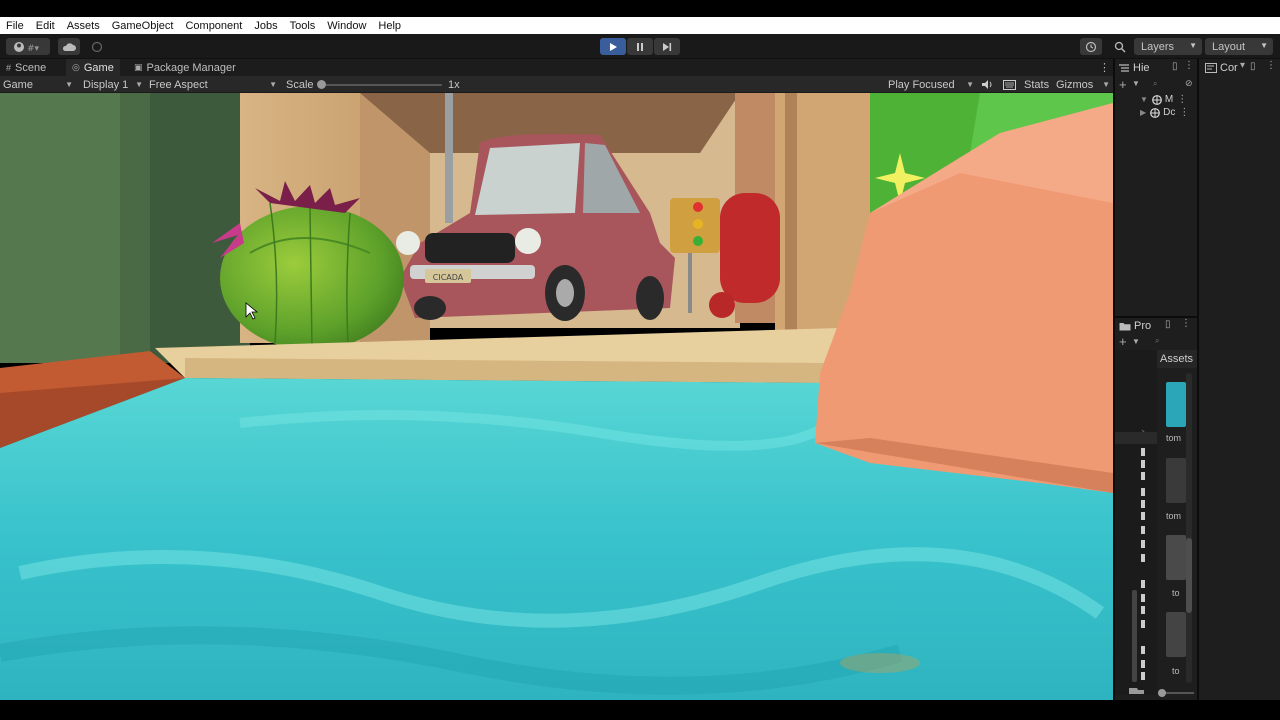 This screenshot has width=1280, height=720. I want to click on tab-scene: # Scene, so click(26, 67).